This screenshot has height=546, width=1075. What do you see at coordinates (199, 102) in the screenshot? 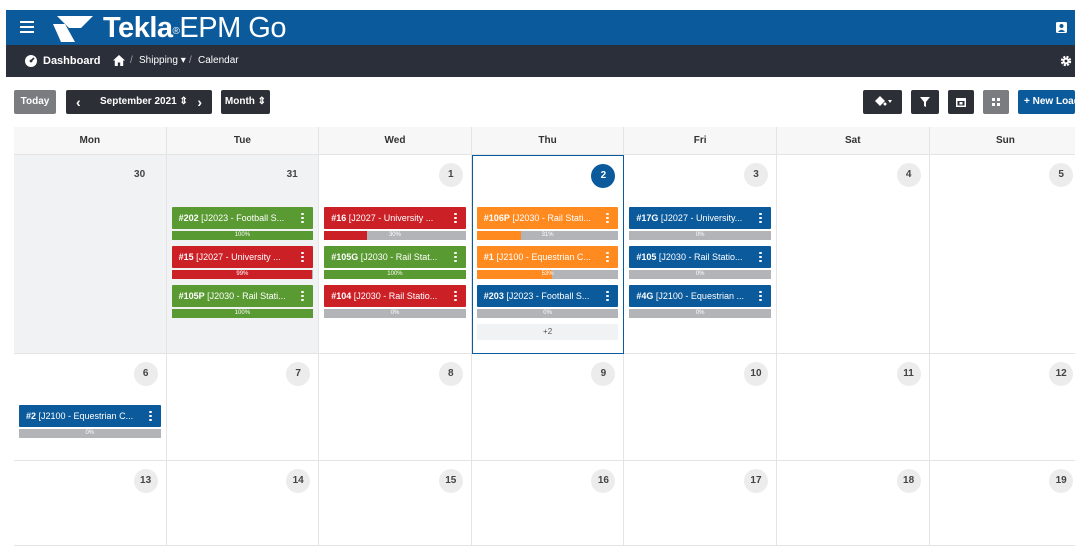
I see `chevron-right-icon: ›` at bounding box center [199, 102].